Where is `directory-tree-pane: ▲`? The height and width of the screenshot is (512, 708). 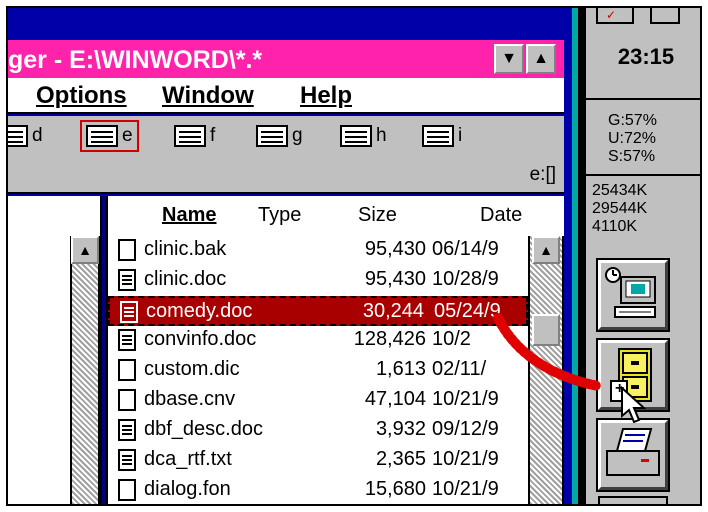
directory-tree-pane: ▲ is located at coordinates (54, 350).